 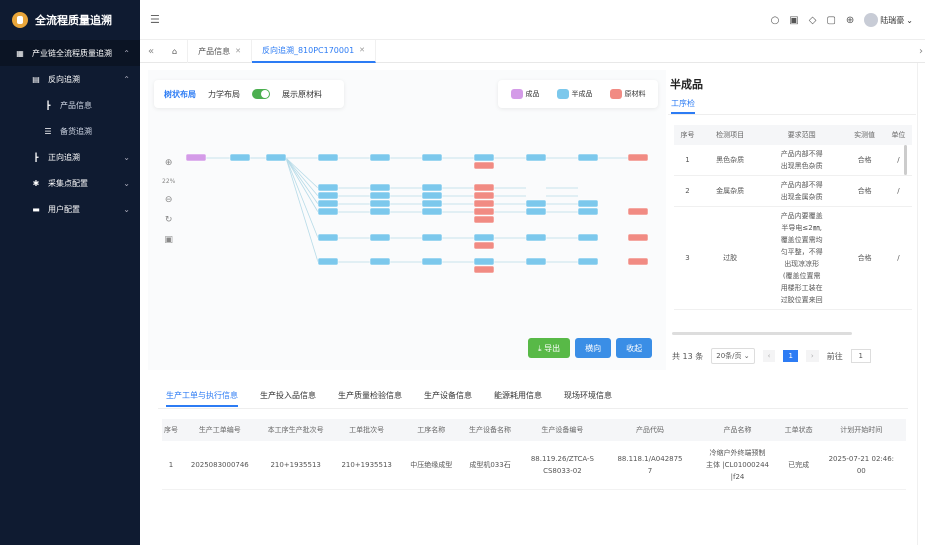 I want to click on zoom-out-icon: ⊖, so click(x=169, y=200).